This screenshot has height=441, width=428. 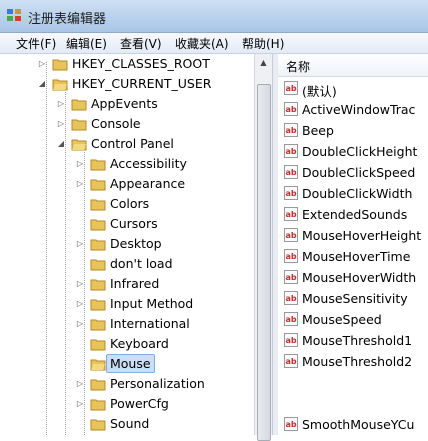 I want to click on tree-node-keyboard: Keyboard, so click(x=127, y=344).